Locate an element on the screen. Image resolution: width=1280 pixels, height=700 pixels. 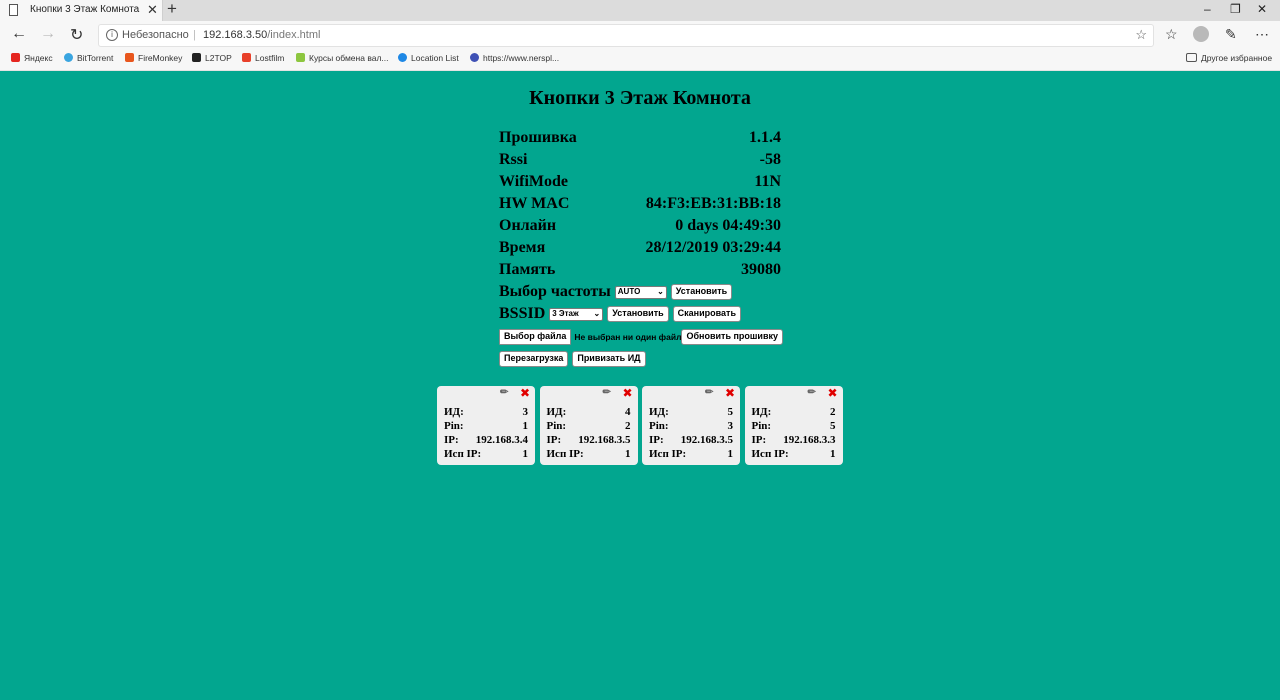
l2top-icon is located at coordinates (196, 57).